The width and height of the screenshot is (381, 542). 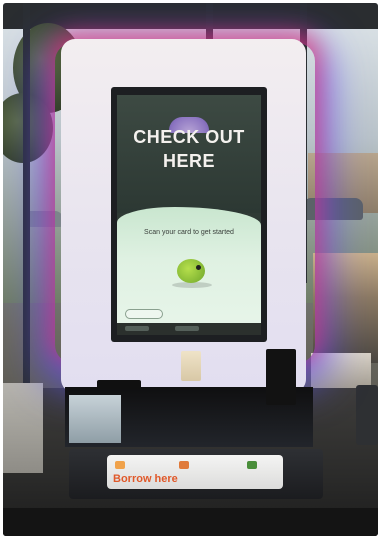 I want to click on screen-option-button, so click(x=144, y=314).